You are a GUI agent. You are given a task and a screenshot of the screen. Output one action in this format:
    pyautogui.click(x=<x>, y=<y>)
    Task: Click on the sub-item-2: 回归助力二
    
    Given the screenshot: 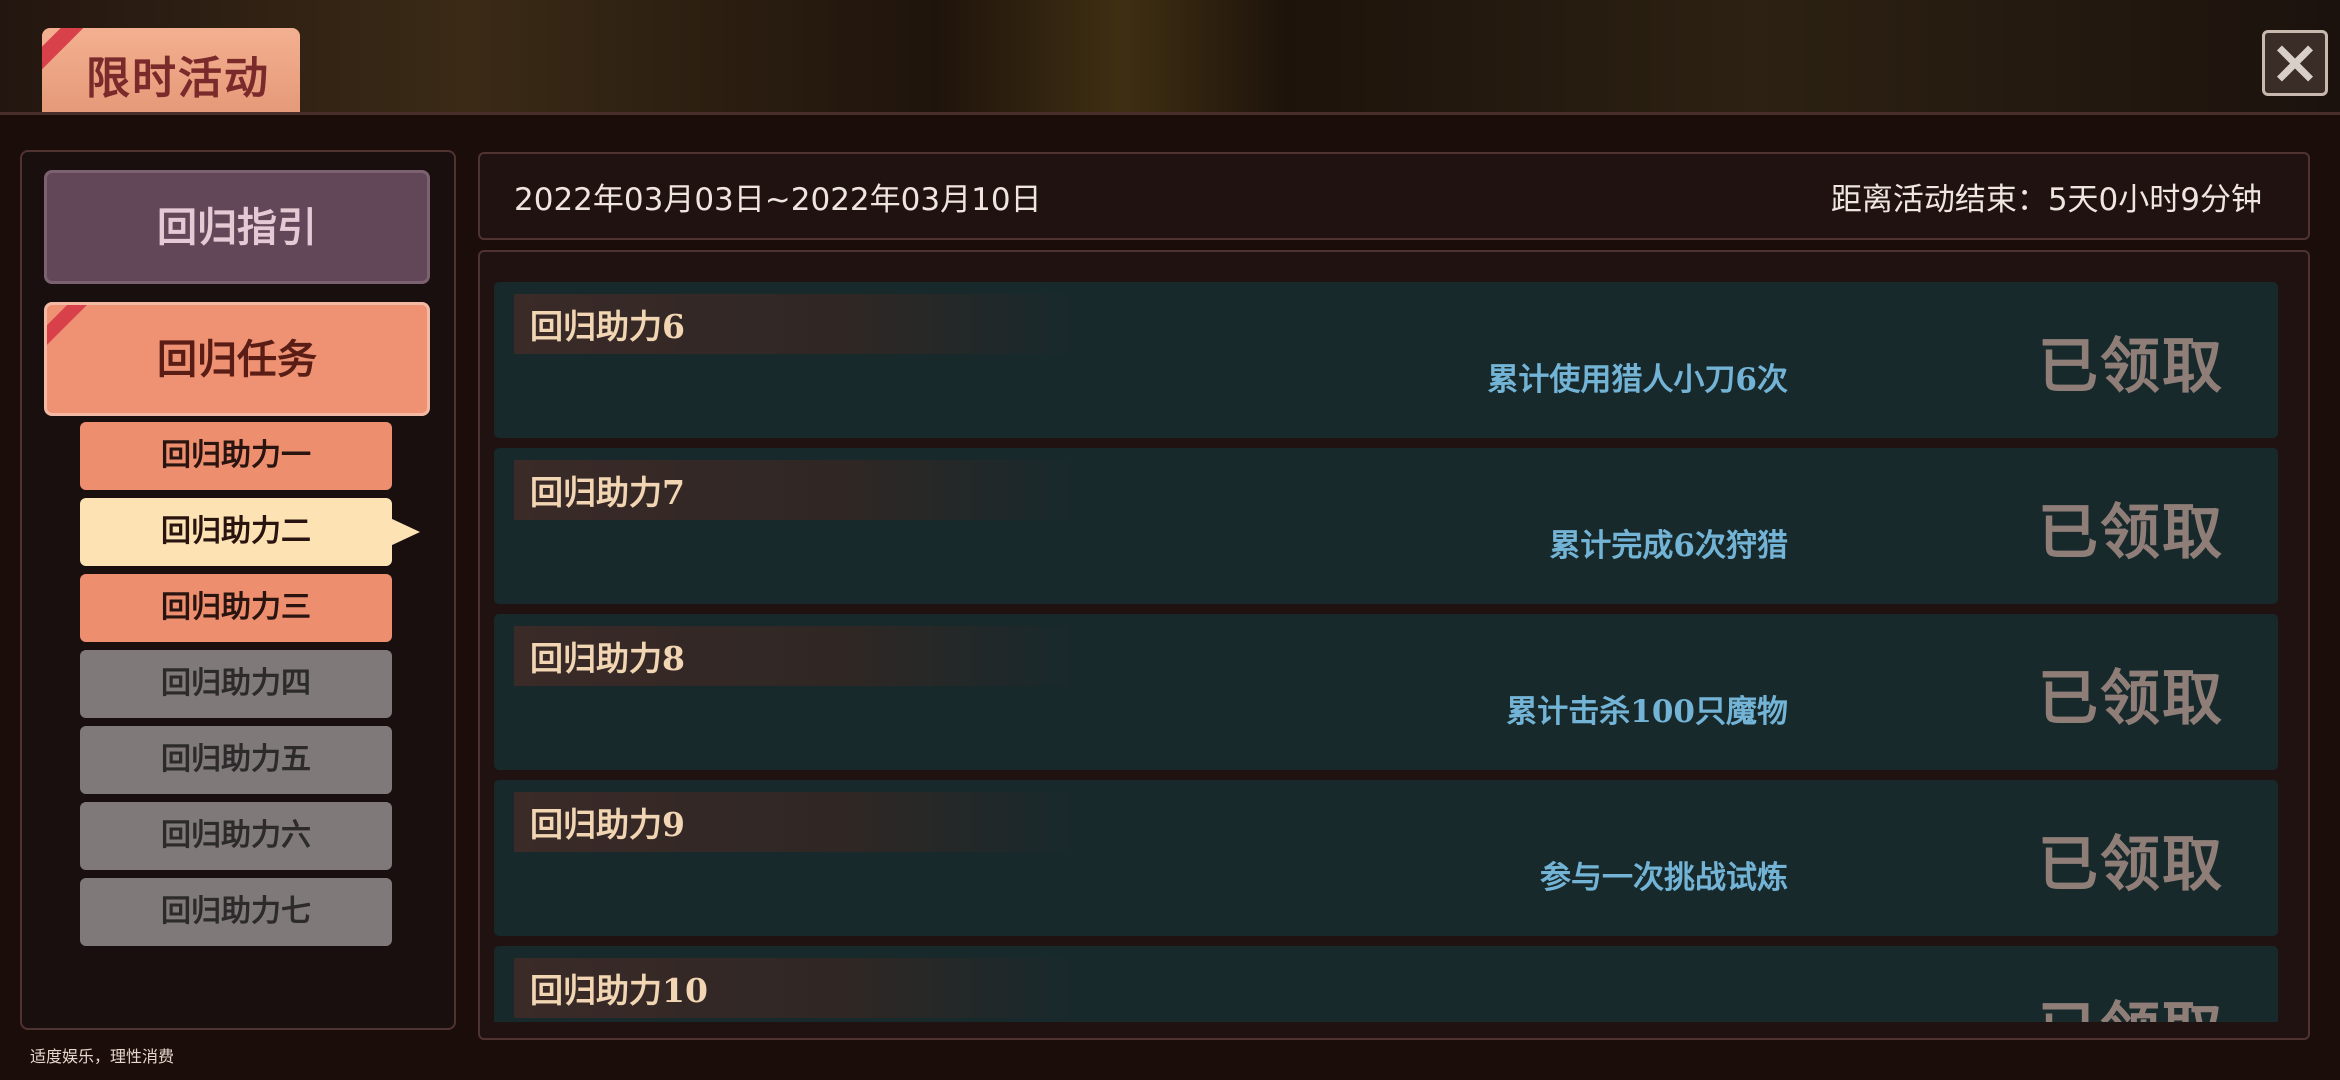 What is the action you would take?
    pyautogui.click(x=250, y=532)
    